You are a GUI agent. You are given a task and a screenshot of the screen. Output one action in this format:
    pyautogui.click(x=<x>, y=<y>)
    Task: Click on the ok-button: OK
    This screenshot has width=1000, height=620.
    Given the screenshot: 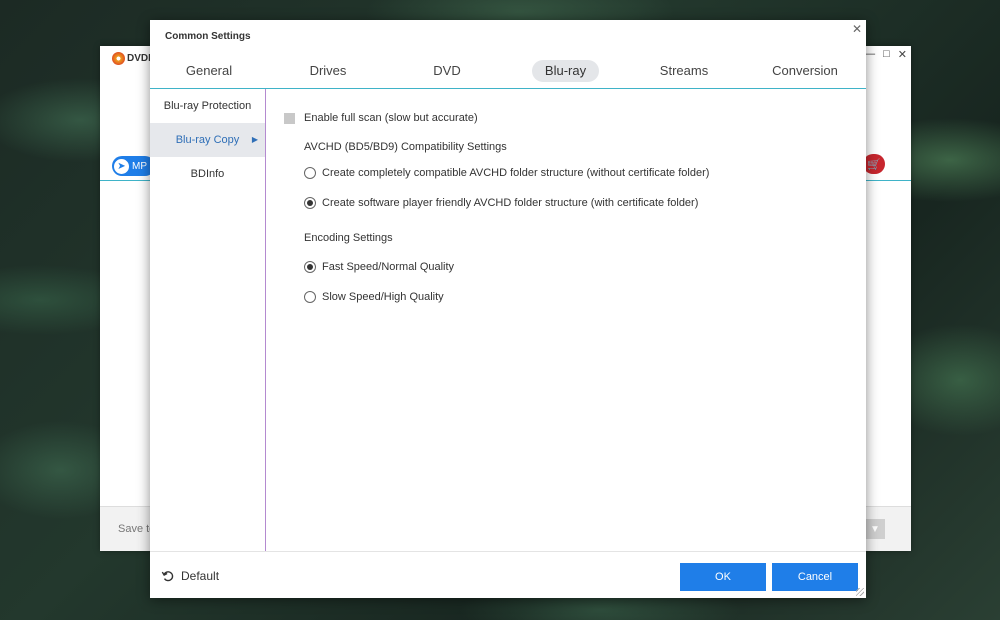 What is the action you would take?
    pyautogui.click(x=723, y=577)
    